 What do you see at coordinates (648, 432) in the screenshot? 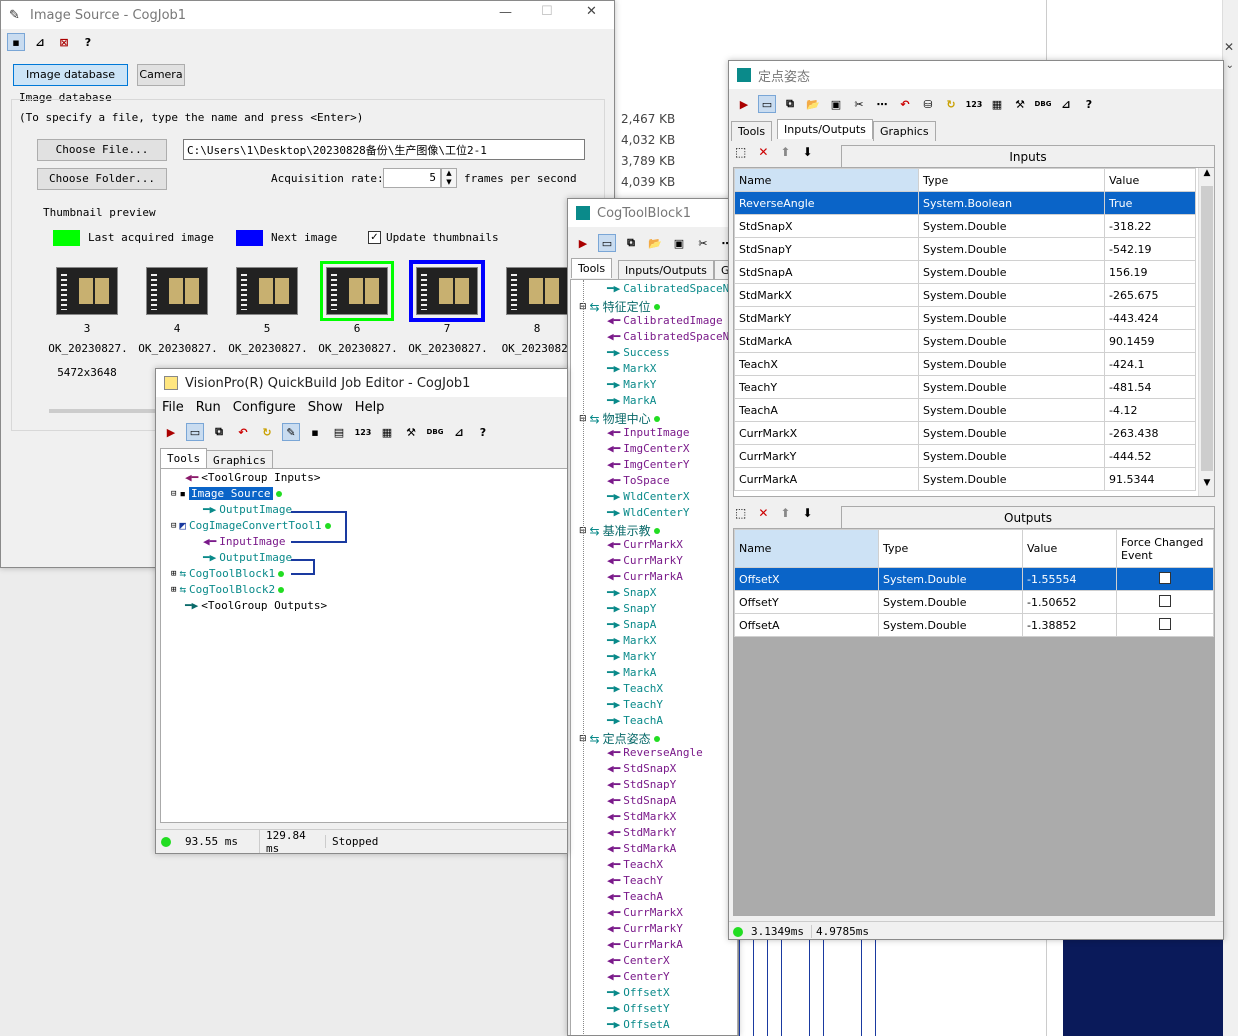
I see `tree-input-pin: ◀━ InputImage` at bounding box center [648, 432].